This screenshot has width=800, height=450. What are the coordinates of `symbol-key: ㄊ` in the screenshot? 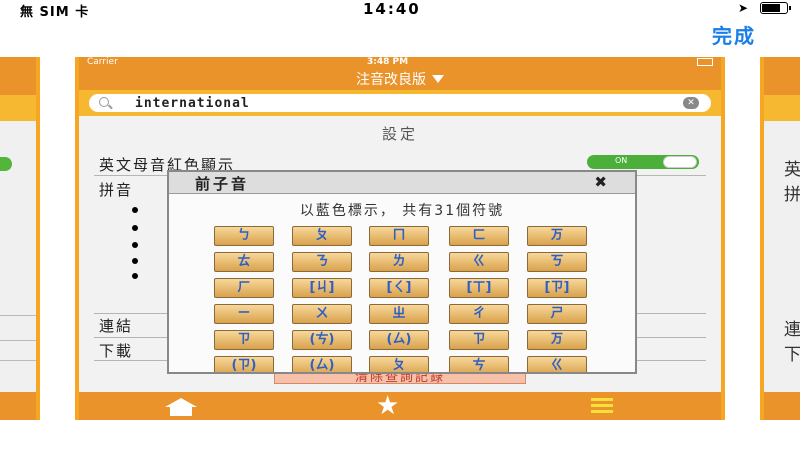 It's located at (244, 262).